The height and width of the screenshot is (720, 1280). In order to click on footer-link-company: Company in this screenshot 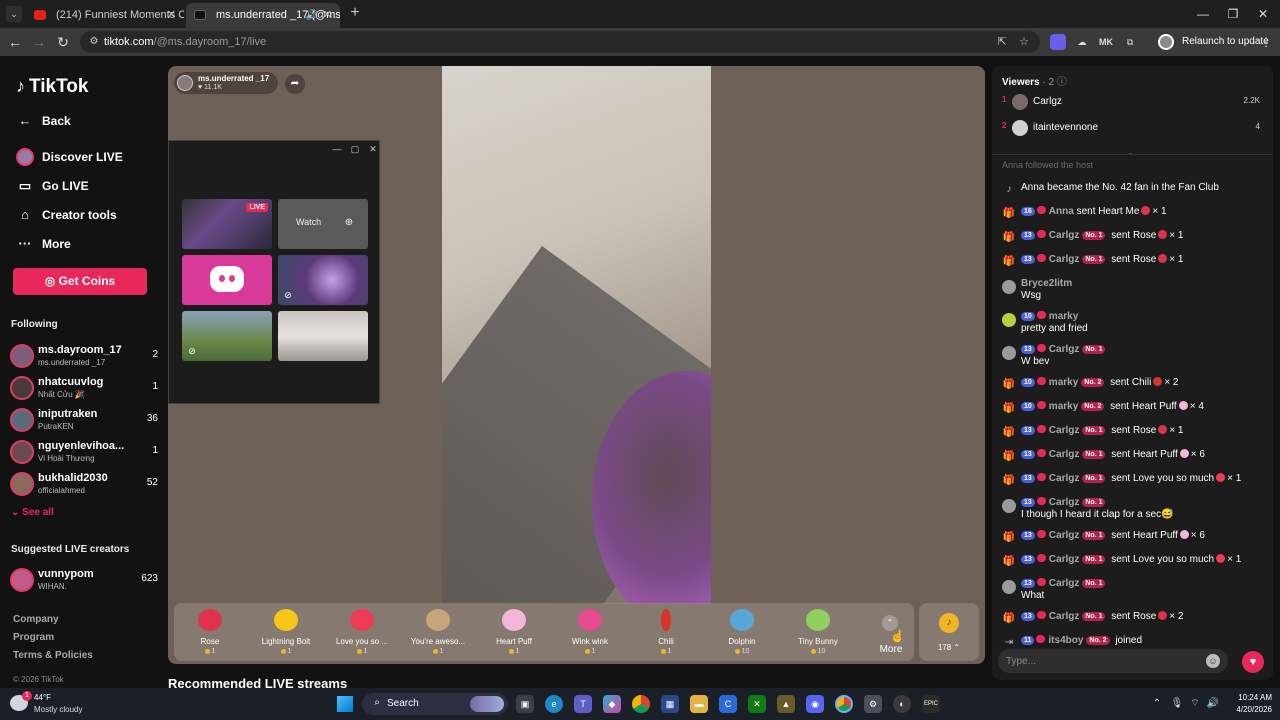, I will do `click(36, 619)`.